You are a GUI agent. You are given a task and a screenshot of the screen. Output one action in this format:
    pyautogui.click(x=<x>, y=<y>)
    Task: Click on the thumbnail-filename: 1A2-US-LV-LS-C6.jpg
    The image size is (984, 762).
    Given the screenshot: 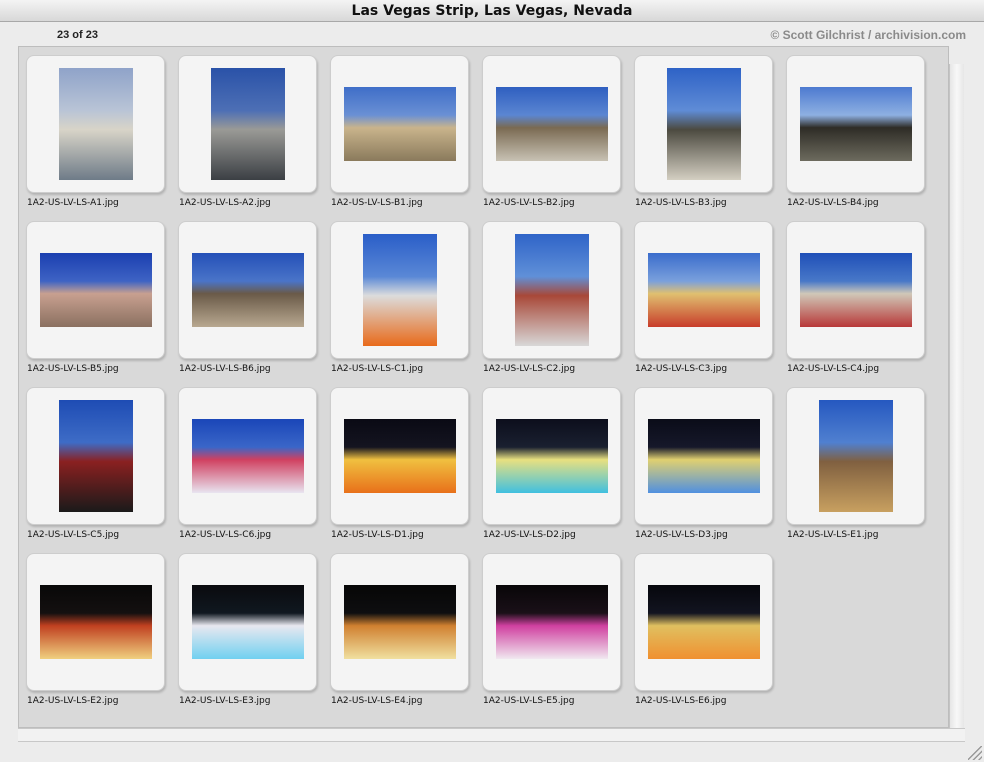 What is the action you would take?
    pyautogui.click(x=225, y=535)
    